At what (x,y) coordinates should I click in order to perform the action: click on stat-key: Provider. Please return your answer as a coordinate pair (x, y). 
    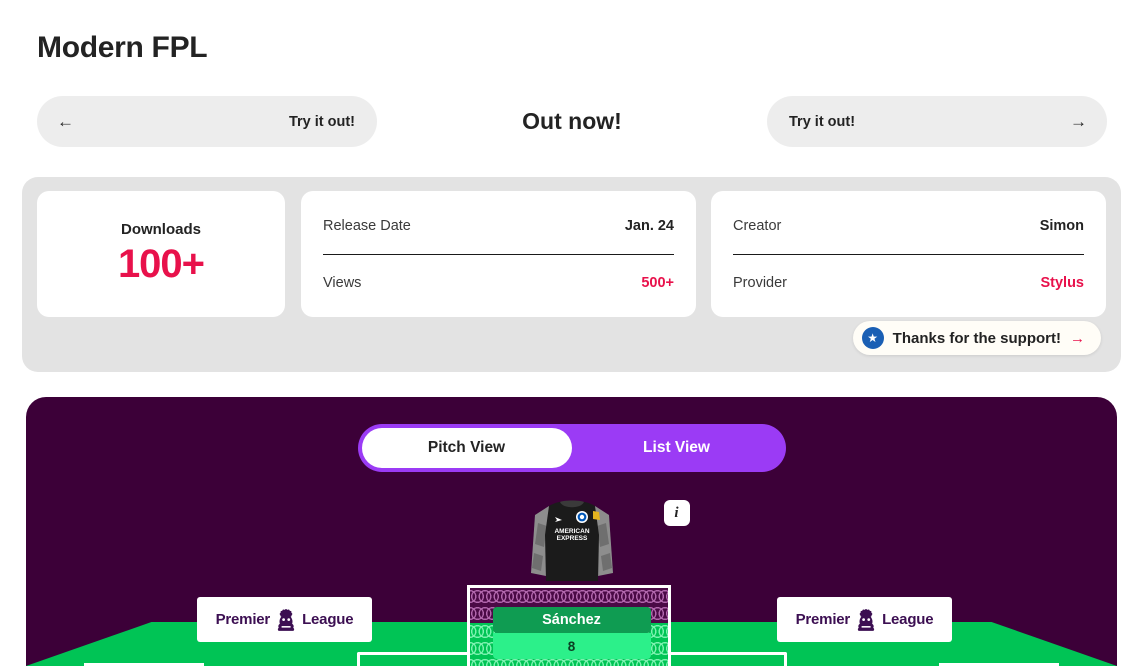
    Looking at the image, I should click on (760, 282).